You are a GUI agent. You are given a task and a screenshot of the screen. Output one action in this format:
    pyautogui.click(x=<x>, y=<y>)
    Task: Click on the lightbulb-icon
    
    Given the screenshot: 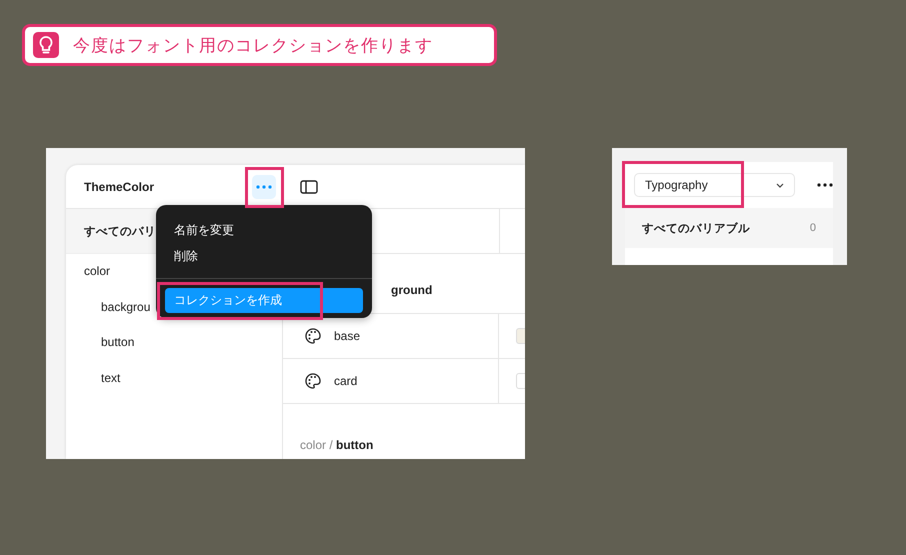 What is the action you would take?
    pyautogui.click(x=46, y=45)
    